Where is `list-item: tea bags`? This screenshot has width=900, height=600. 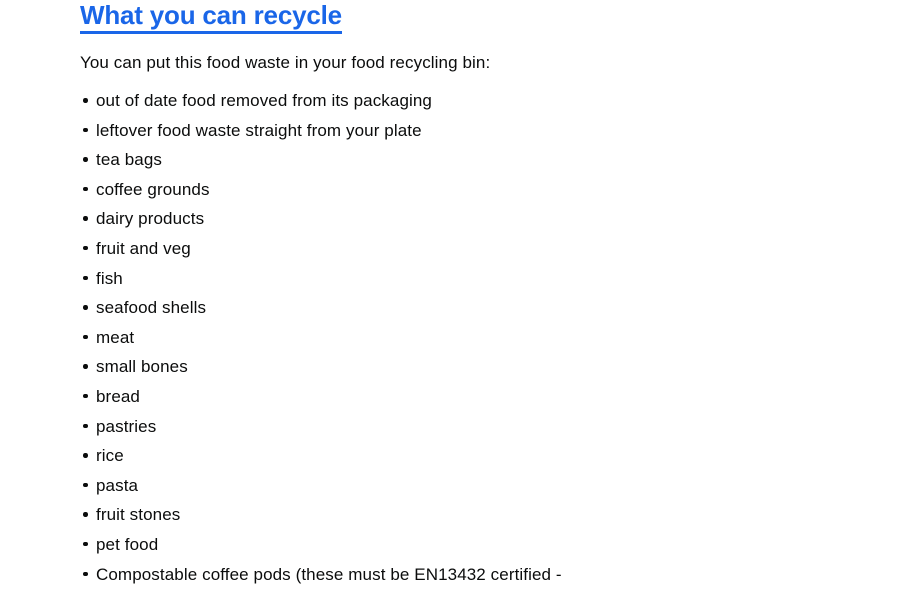 list-item: tea bags is located at coordinates (460, 159).